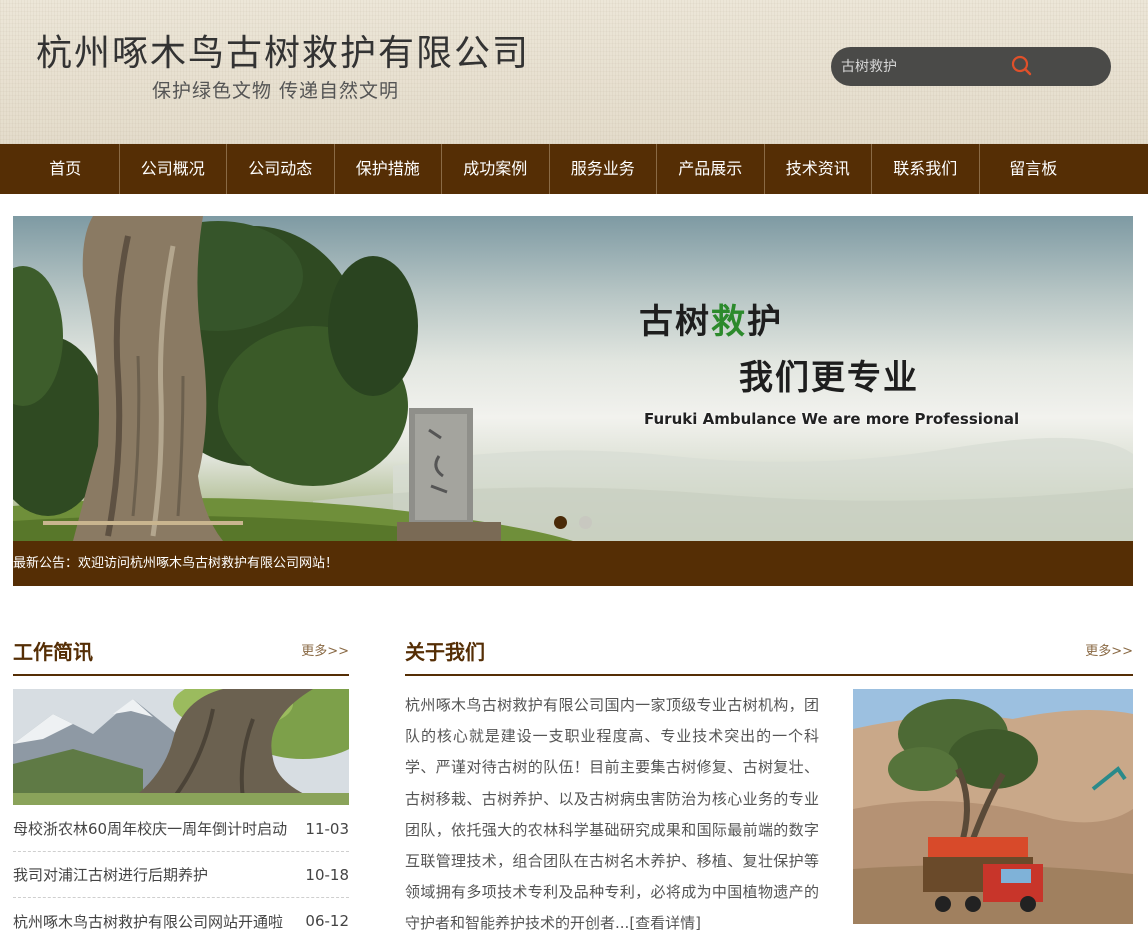 The height and width of the screenshot is (944, 1148). Describe the element at coordinates (325, 649) in the screenshot. I see `news-more-link: 更多>>` at that location.